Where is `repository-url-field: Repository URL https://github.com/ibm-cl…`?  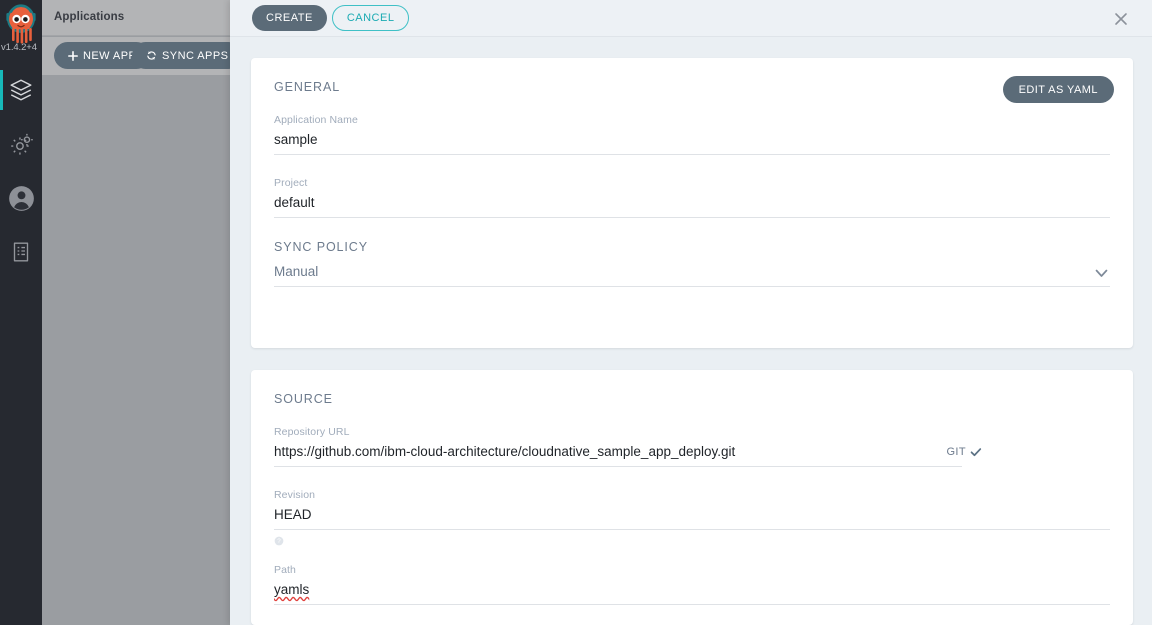
repository-url-field: Repository URL https://github.com/ibm-cl… is located at coordinates (692, 446).